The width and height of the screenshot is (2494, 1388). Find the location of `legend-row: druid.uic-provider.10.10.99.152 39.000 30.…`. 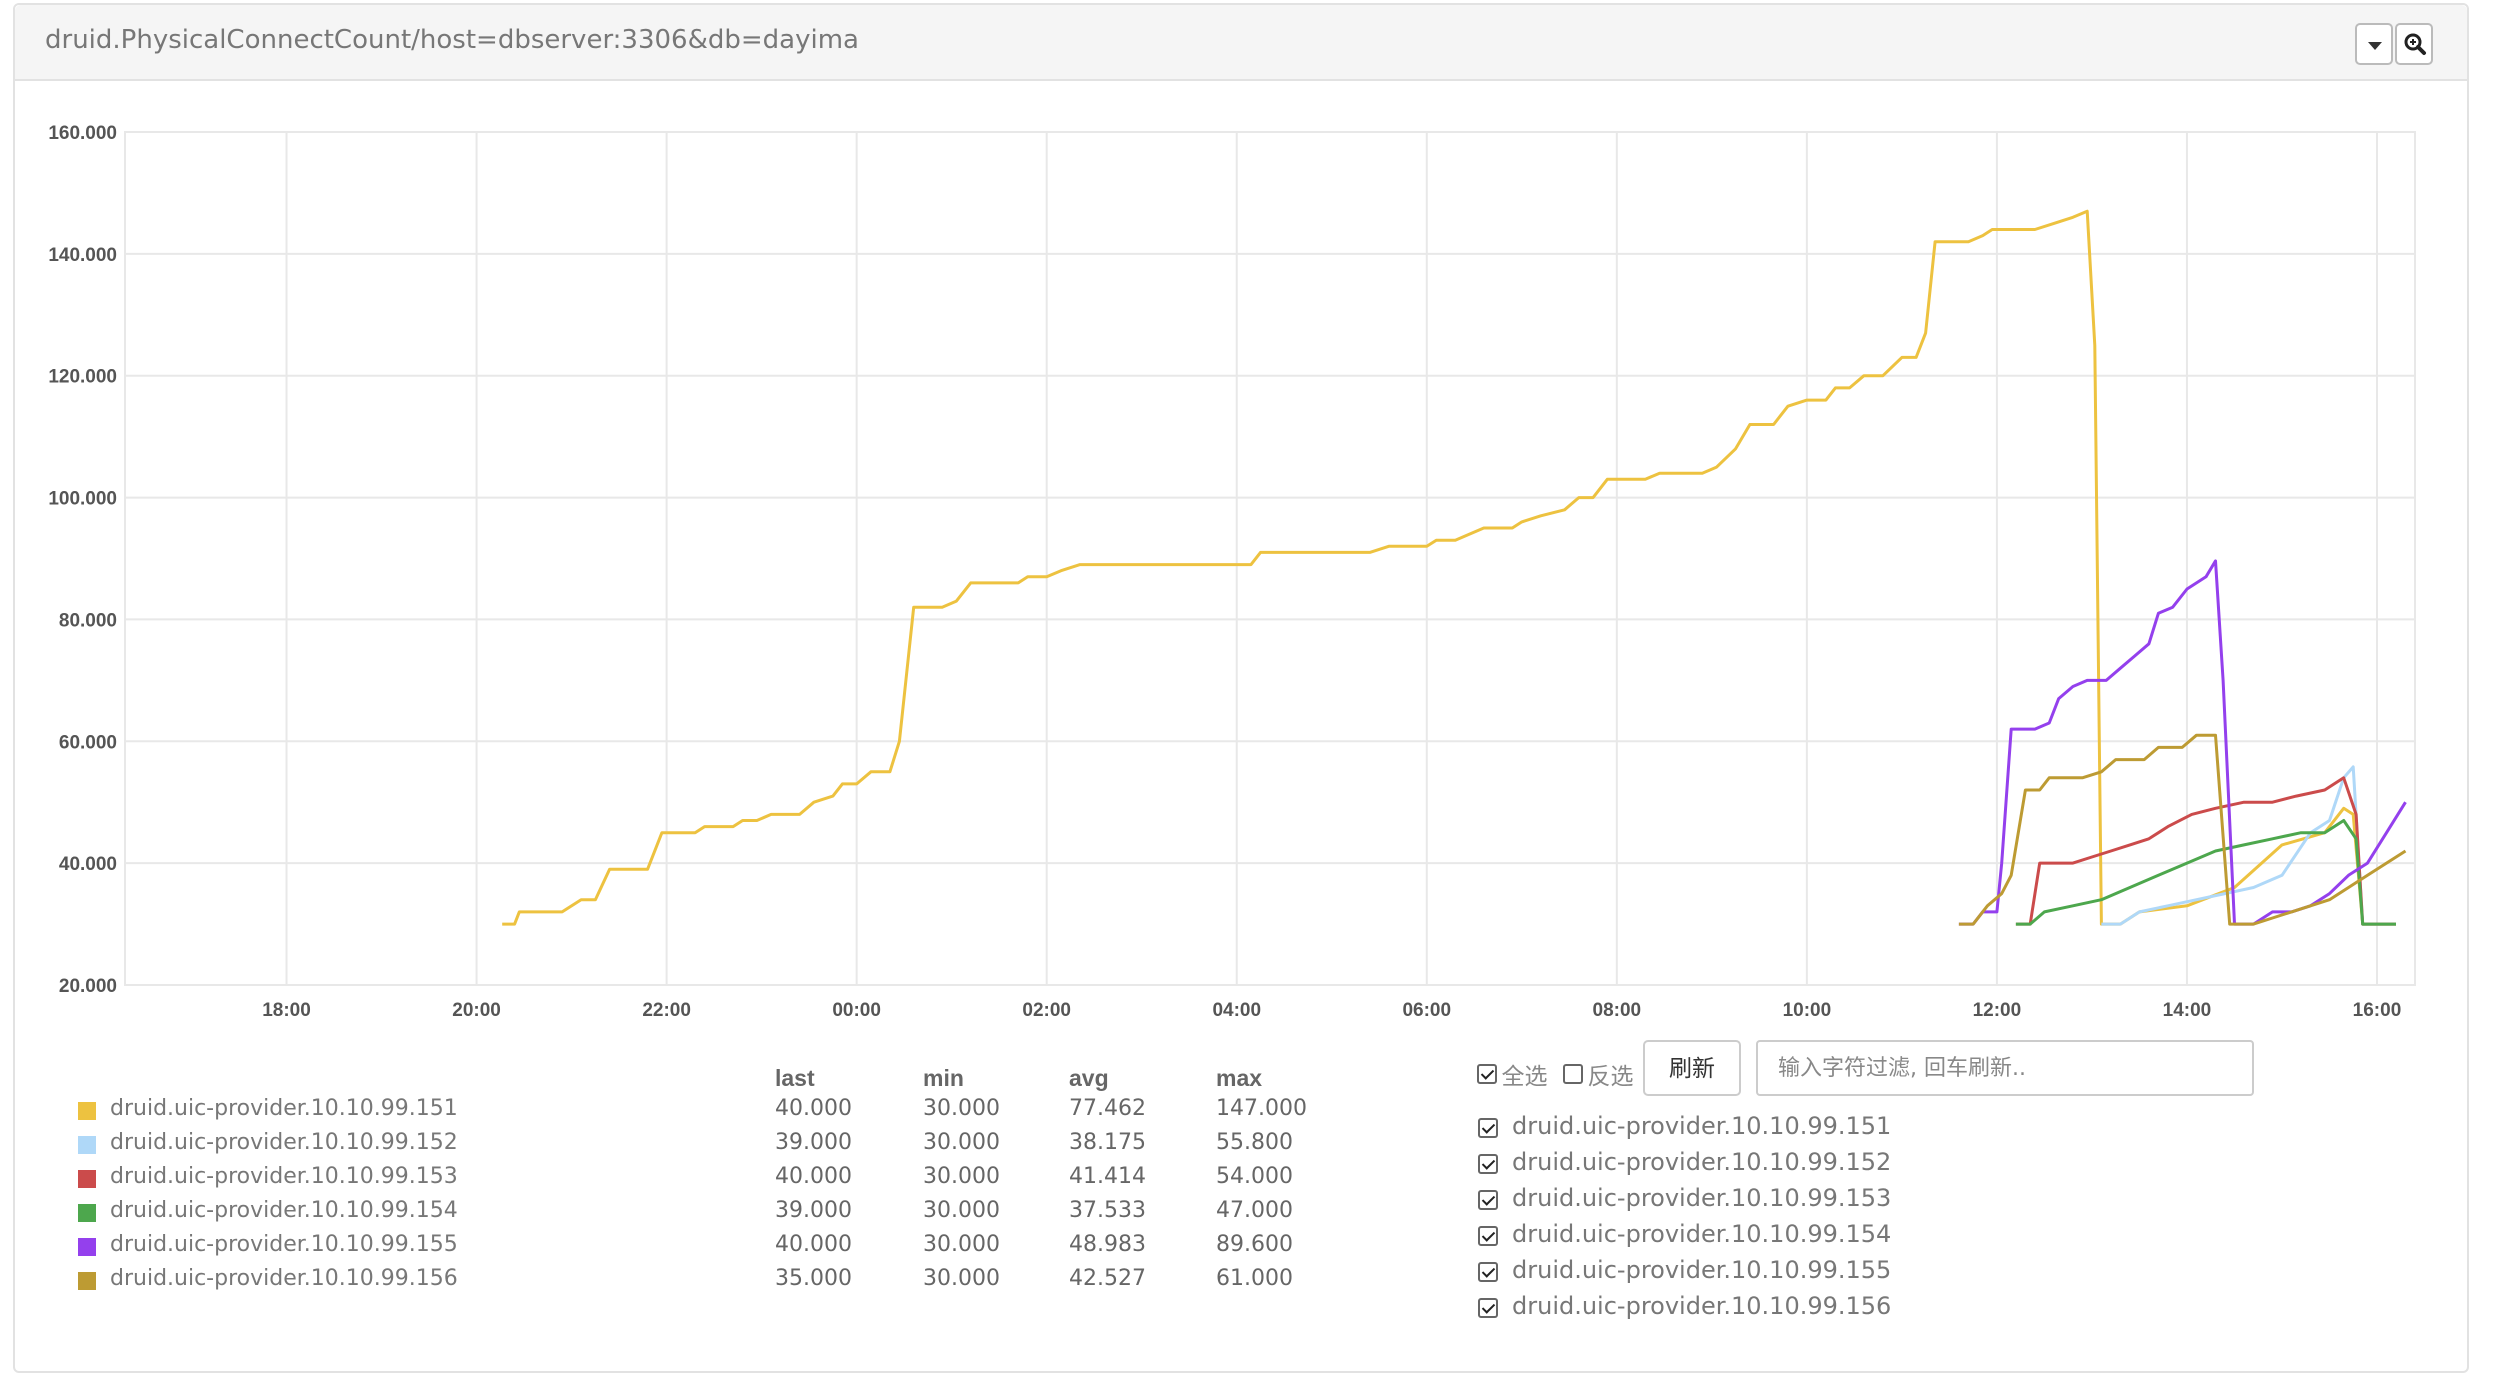

legend-row: druid.uic-provider.10.10.99.152 39.000 30.… is located at coordinates (728, 1147).